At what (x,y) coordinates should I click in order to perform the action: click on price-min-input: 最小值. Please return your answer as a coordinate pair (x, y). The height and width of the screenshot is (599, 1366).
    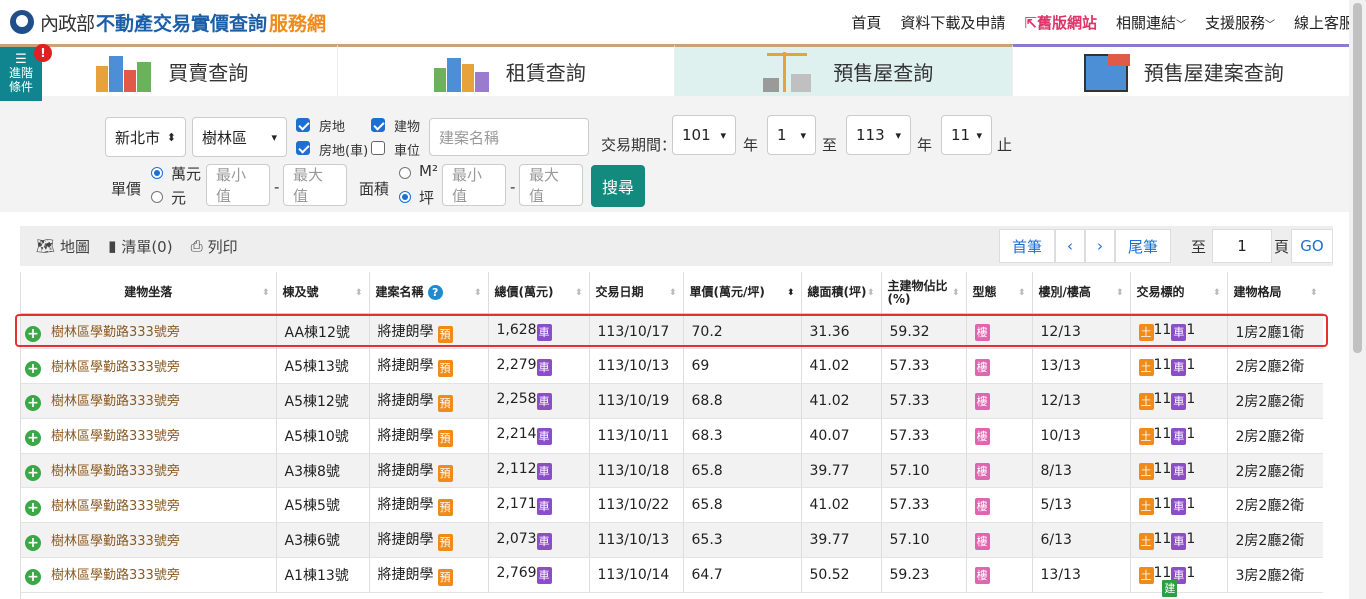
    Looking at the image, I should click on (238, 185).